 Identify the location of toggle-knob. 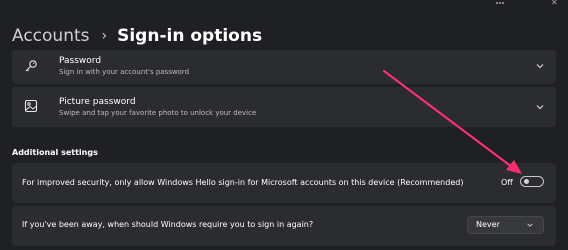
(526, 181).